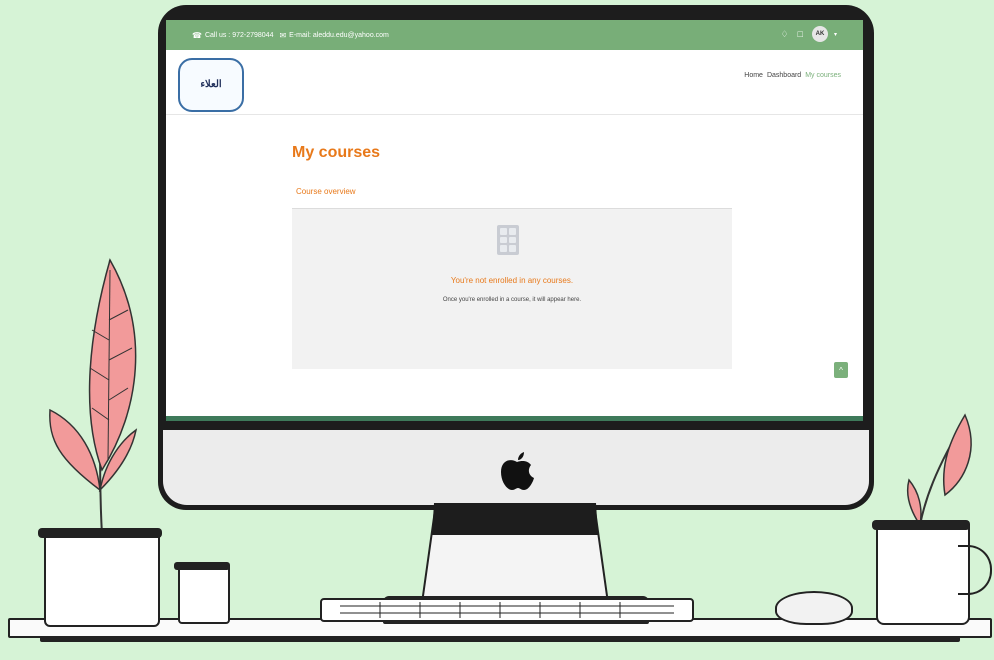 This screenshot has height=660, width=994. I want to click on desk-edge, so click(500, 639).